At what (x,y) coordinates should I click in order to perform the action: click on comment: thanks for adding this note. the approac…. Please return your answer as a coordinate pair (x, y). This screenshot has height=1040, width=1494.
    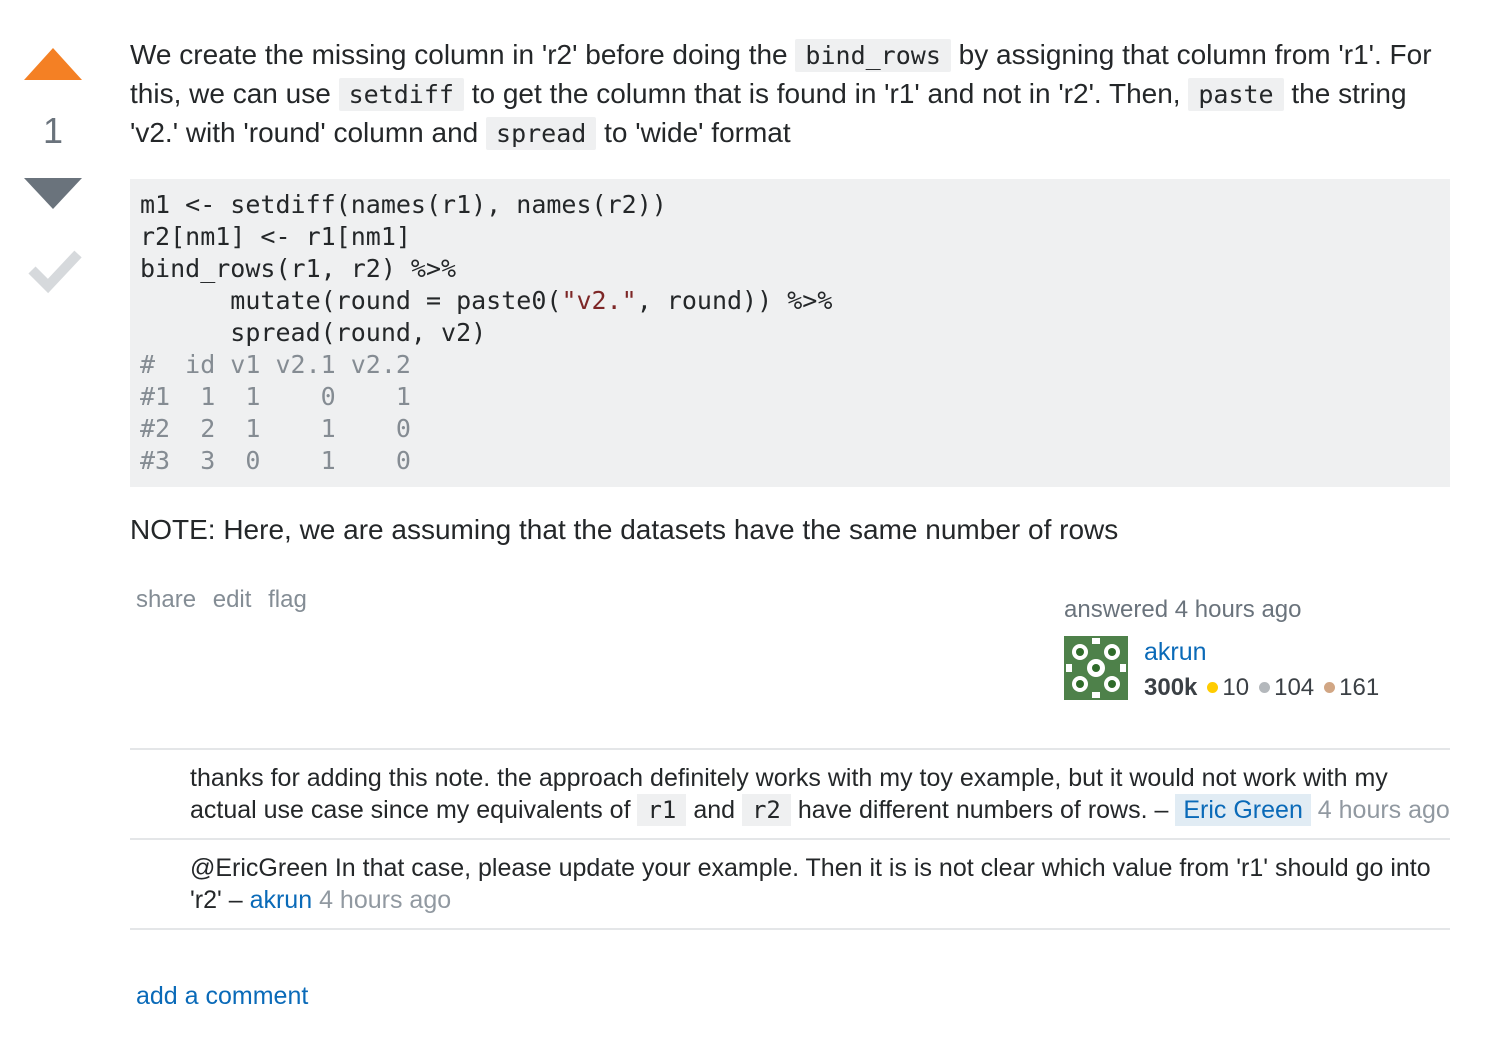
    Looking at the image, I should click on (790, 795).